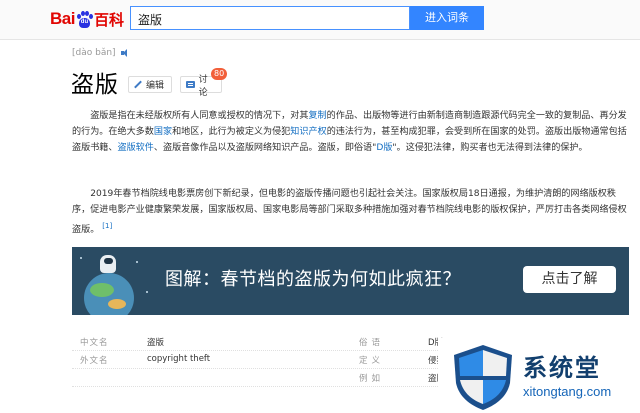 This screenshot has width=640, height=413. Describe the element at coordinates (447, 18) in the screenshot. I see `enter-entry-button: 进入词条` at that location.